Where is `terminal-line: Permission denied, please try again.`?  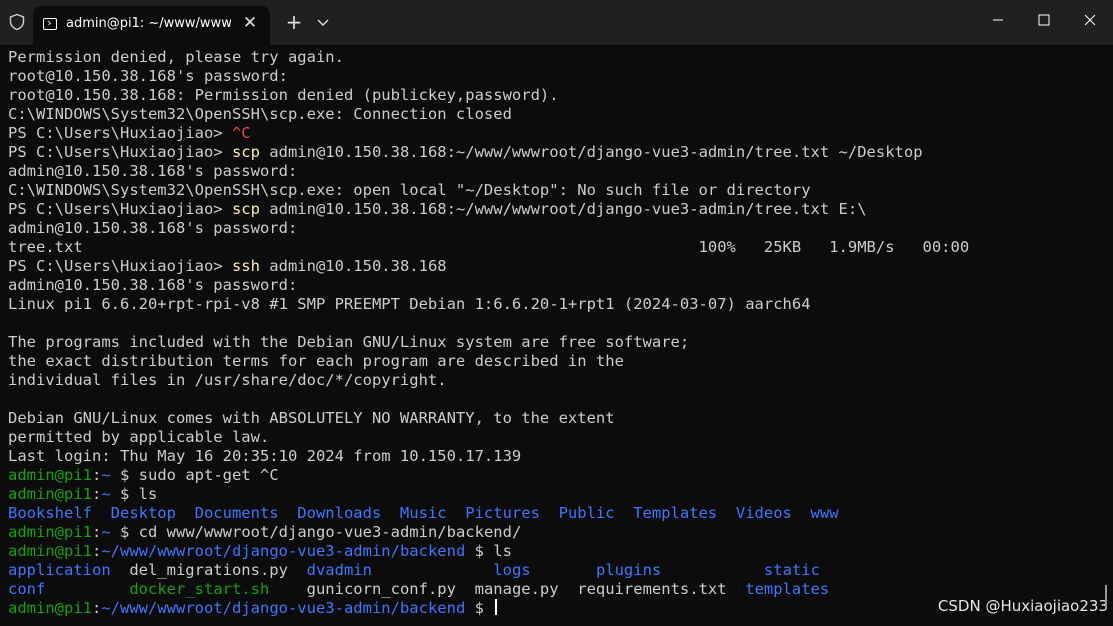 terminal-line: Permission denied, please try again. is located at coordinates (555, 57).